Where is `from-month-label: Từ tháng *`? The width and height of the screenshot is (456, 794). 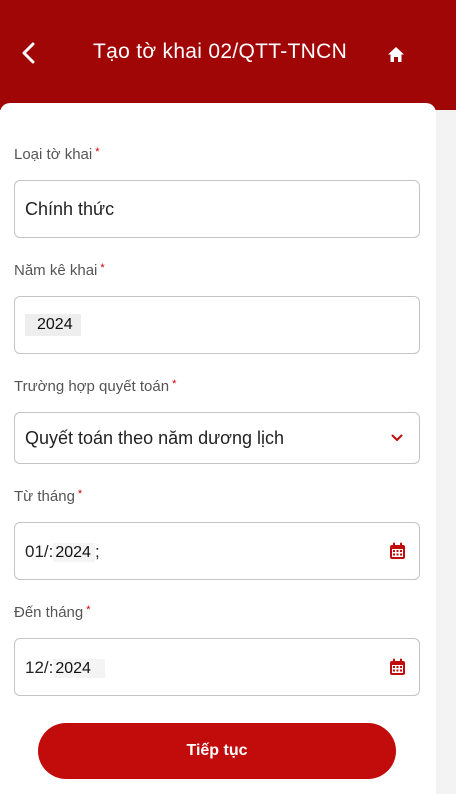
from-month-label: Từ tháng * is located at coordinates (48, 496).